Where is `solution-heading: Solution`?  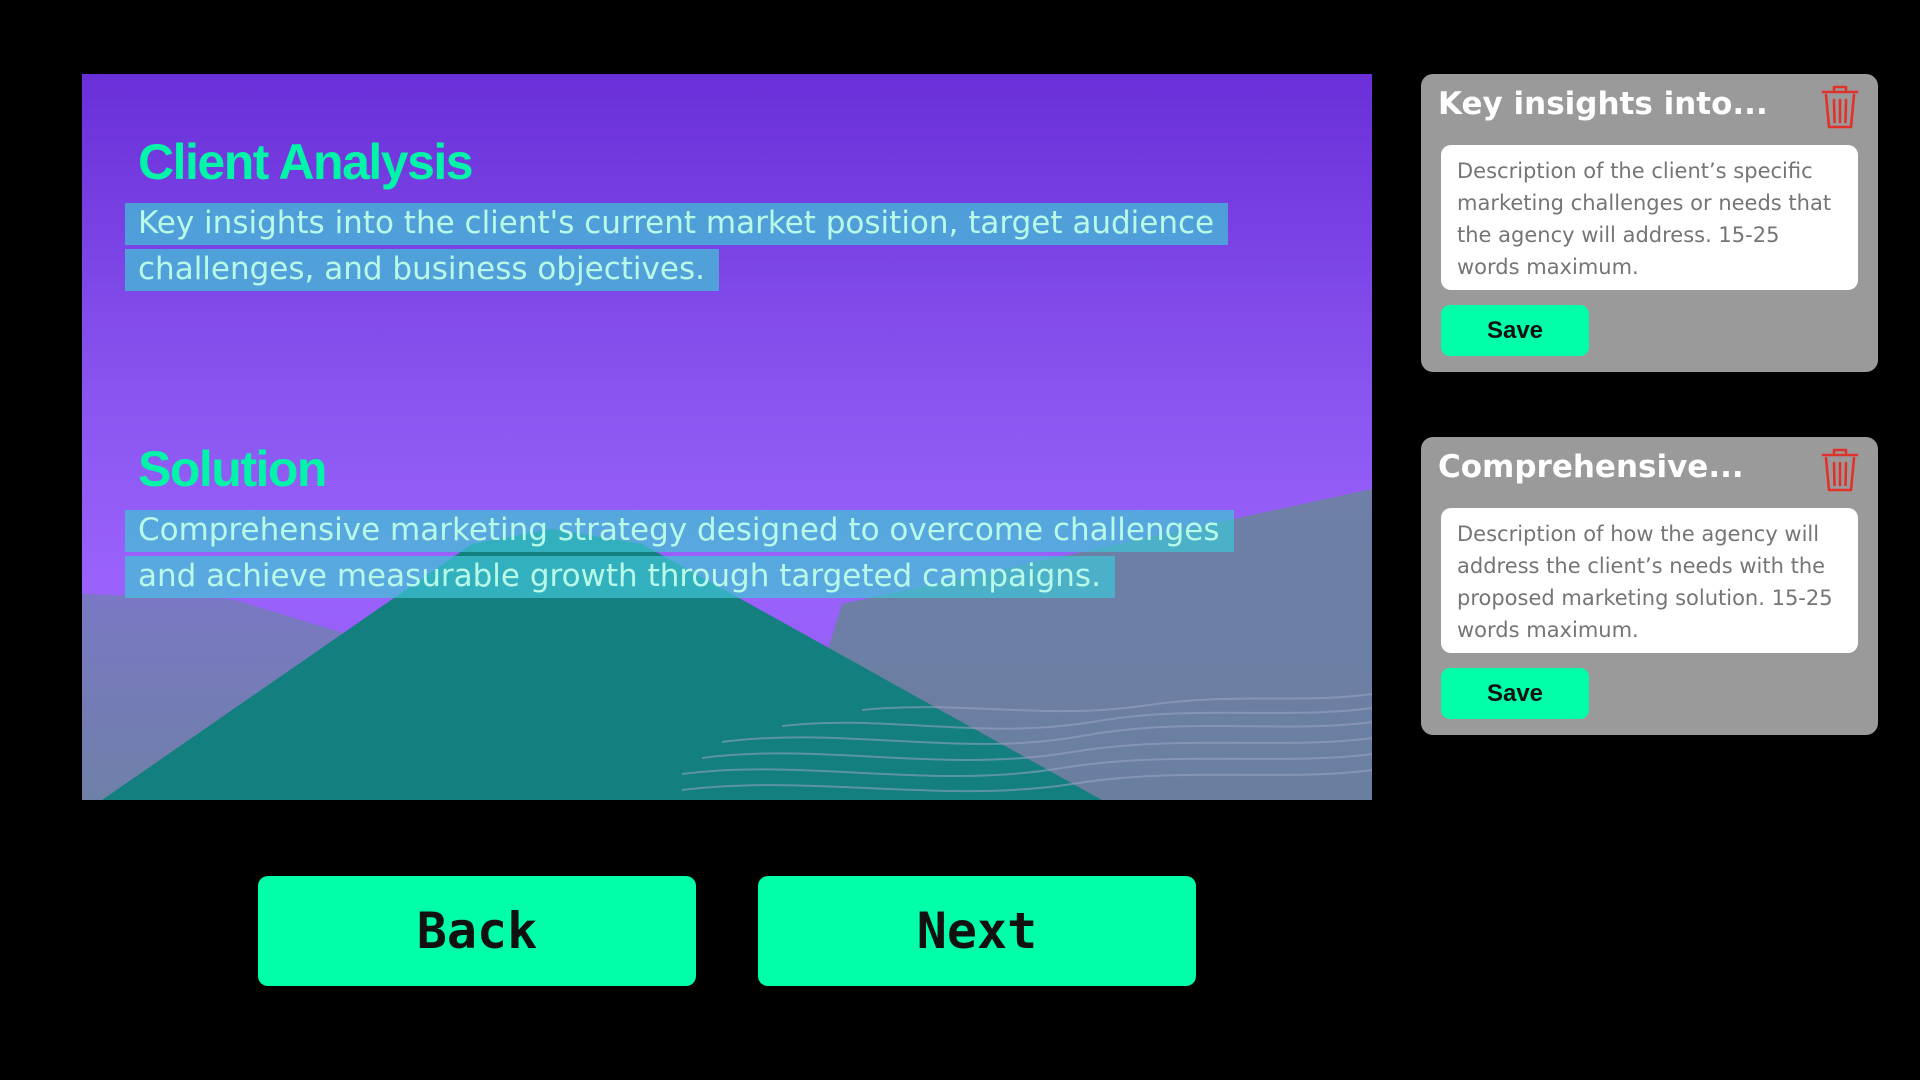
solution-heading: Solution is located at coordinates (232, 469).